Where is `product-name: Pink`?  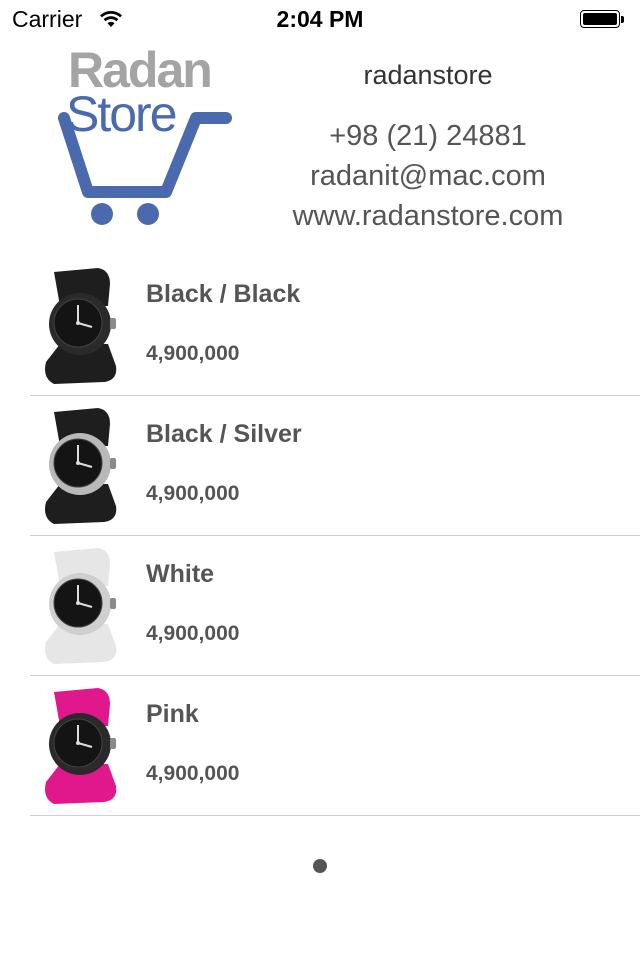
product-name: Pink is located at coordinates (172, 714).